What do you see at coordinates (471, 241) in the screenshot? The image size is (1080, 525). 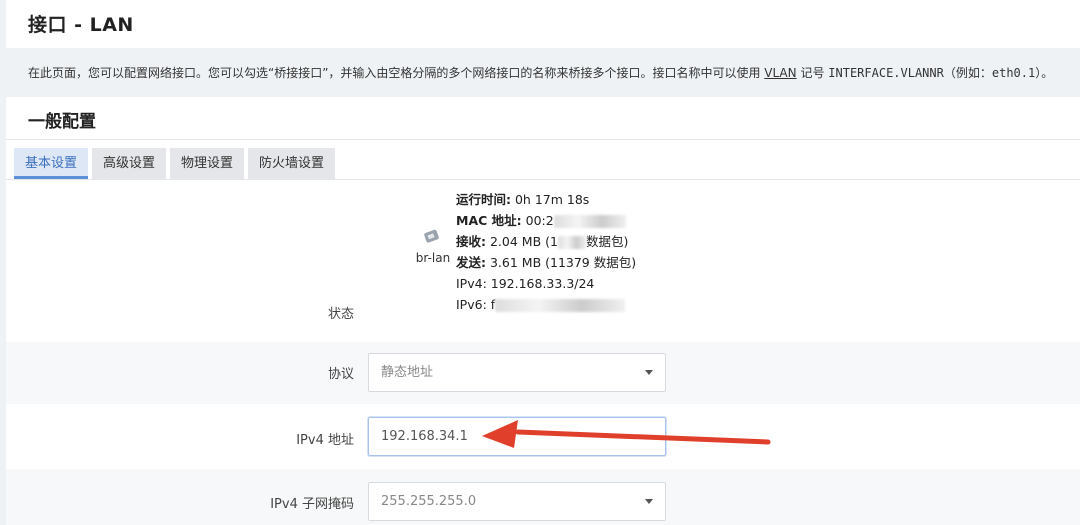 I see `rx-label: 接收:` at bounding box center [471, 241].